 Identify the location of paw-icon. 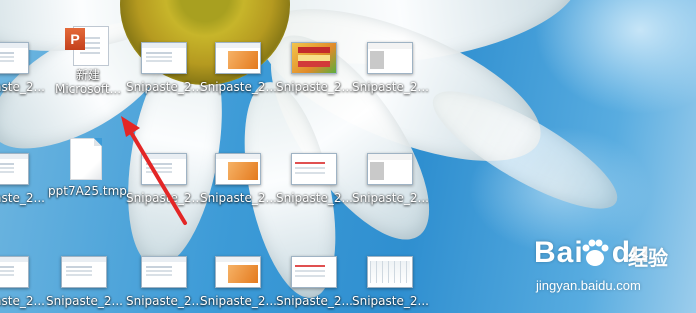
(595, 252).